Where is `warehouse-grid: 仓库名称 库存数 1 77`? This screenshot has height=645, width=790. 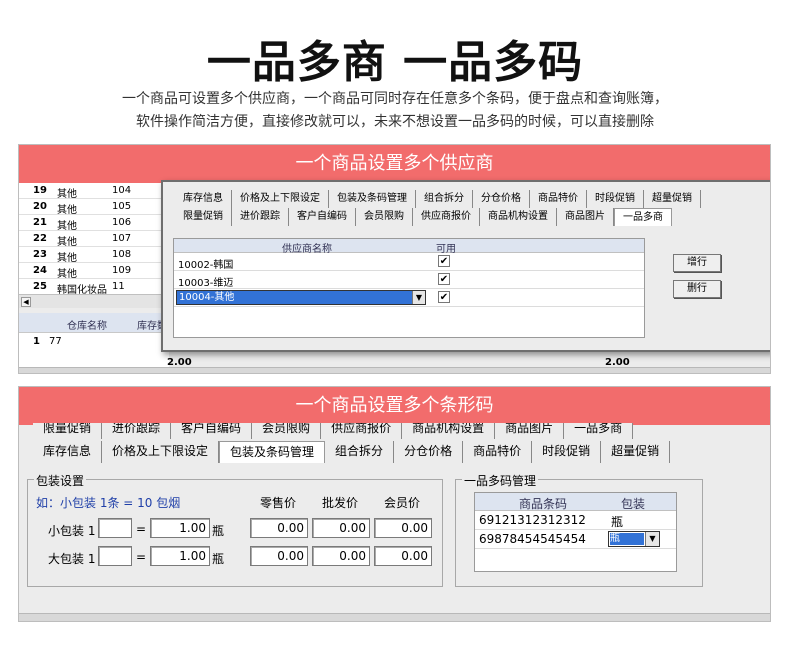
warehouse-grid: 仓库名称 库存数 1 77 is located at coordinates (94, 343).